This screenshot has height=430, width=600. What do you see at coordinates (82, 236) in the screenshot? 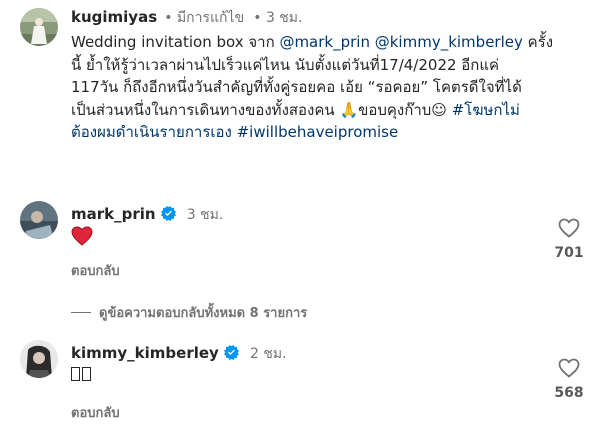
I see `heart-emoji-text` at bounding box center [82, 236].